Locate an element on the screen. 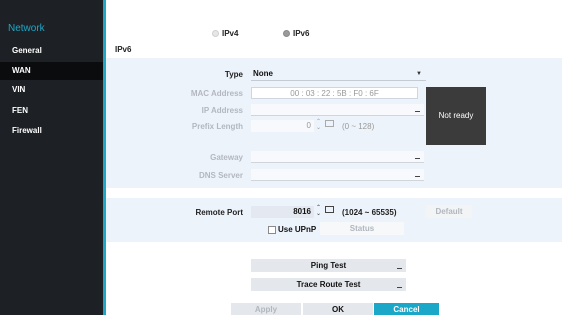  radio-ipv6-label: IPv6 is located at coordinates (301, 33).